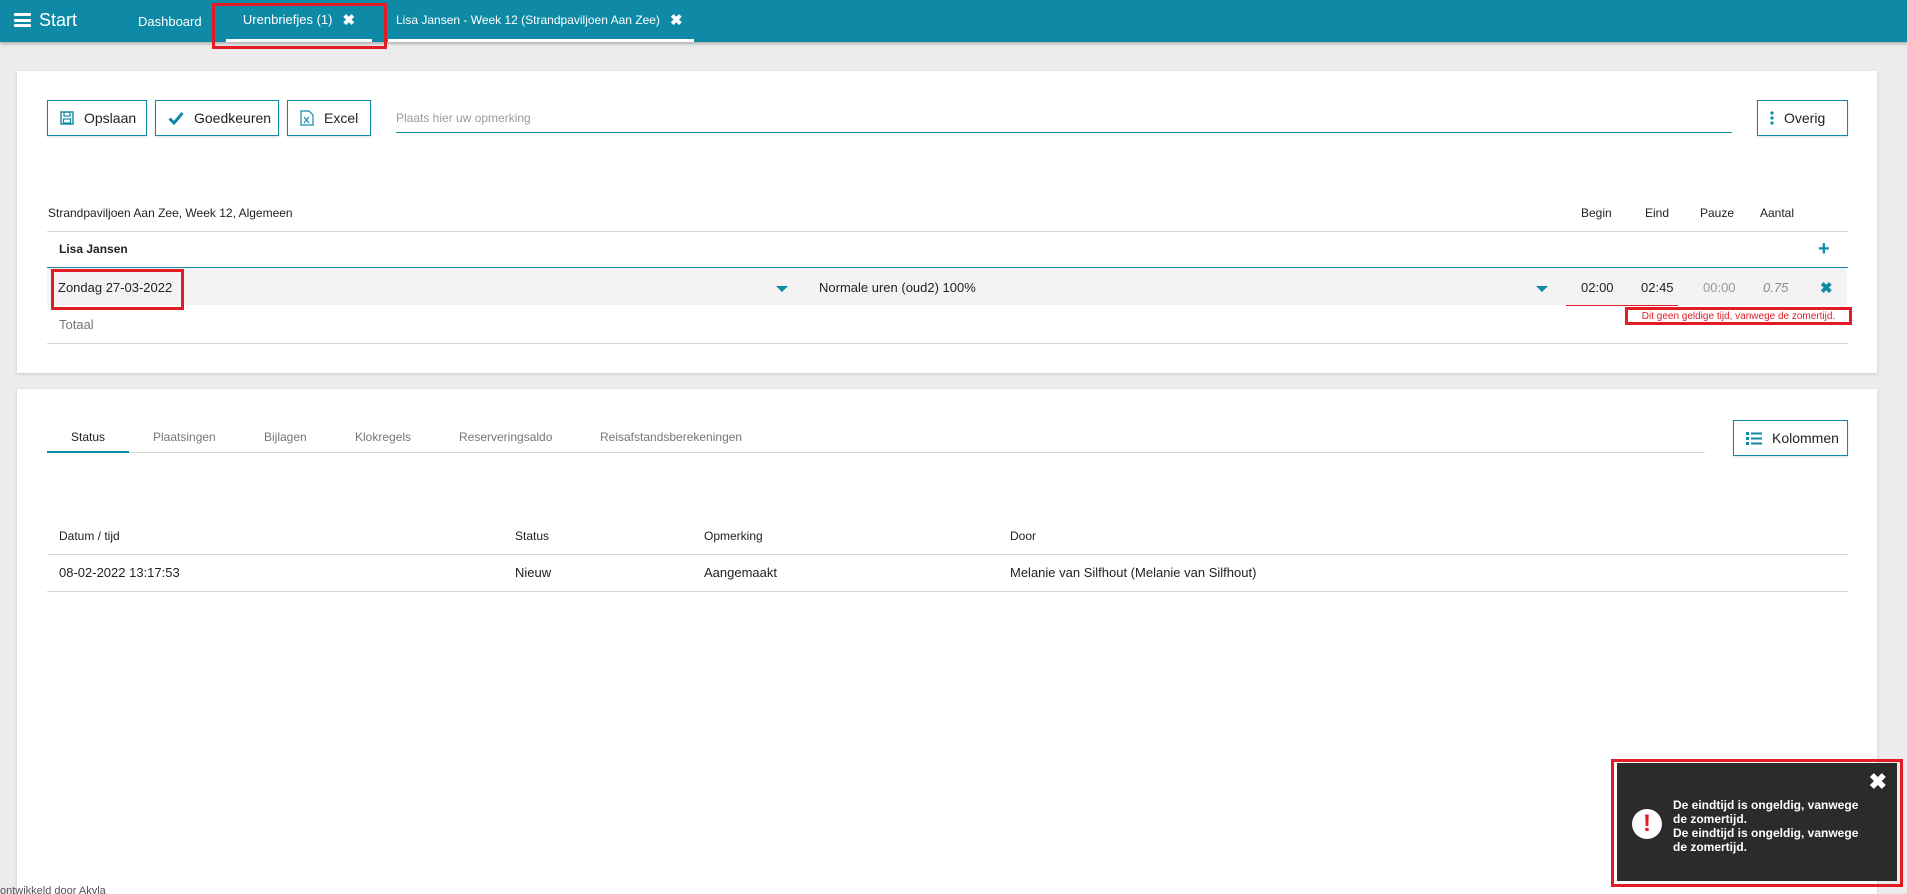 Image resolution: width=1907 pixels, height=894 pixels. What do you see at coordinates (307, 118) in the screenshot?
I see `excel-icon` at bounding box center [307, 118].